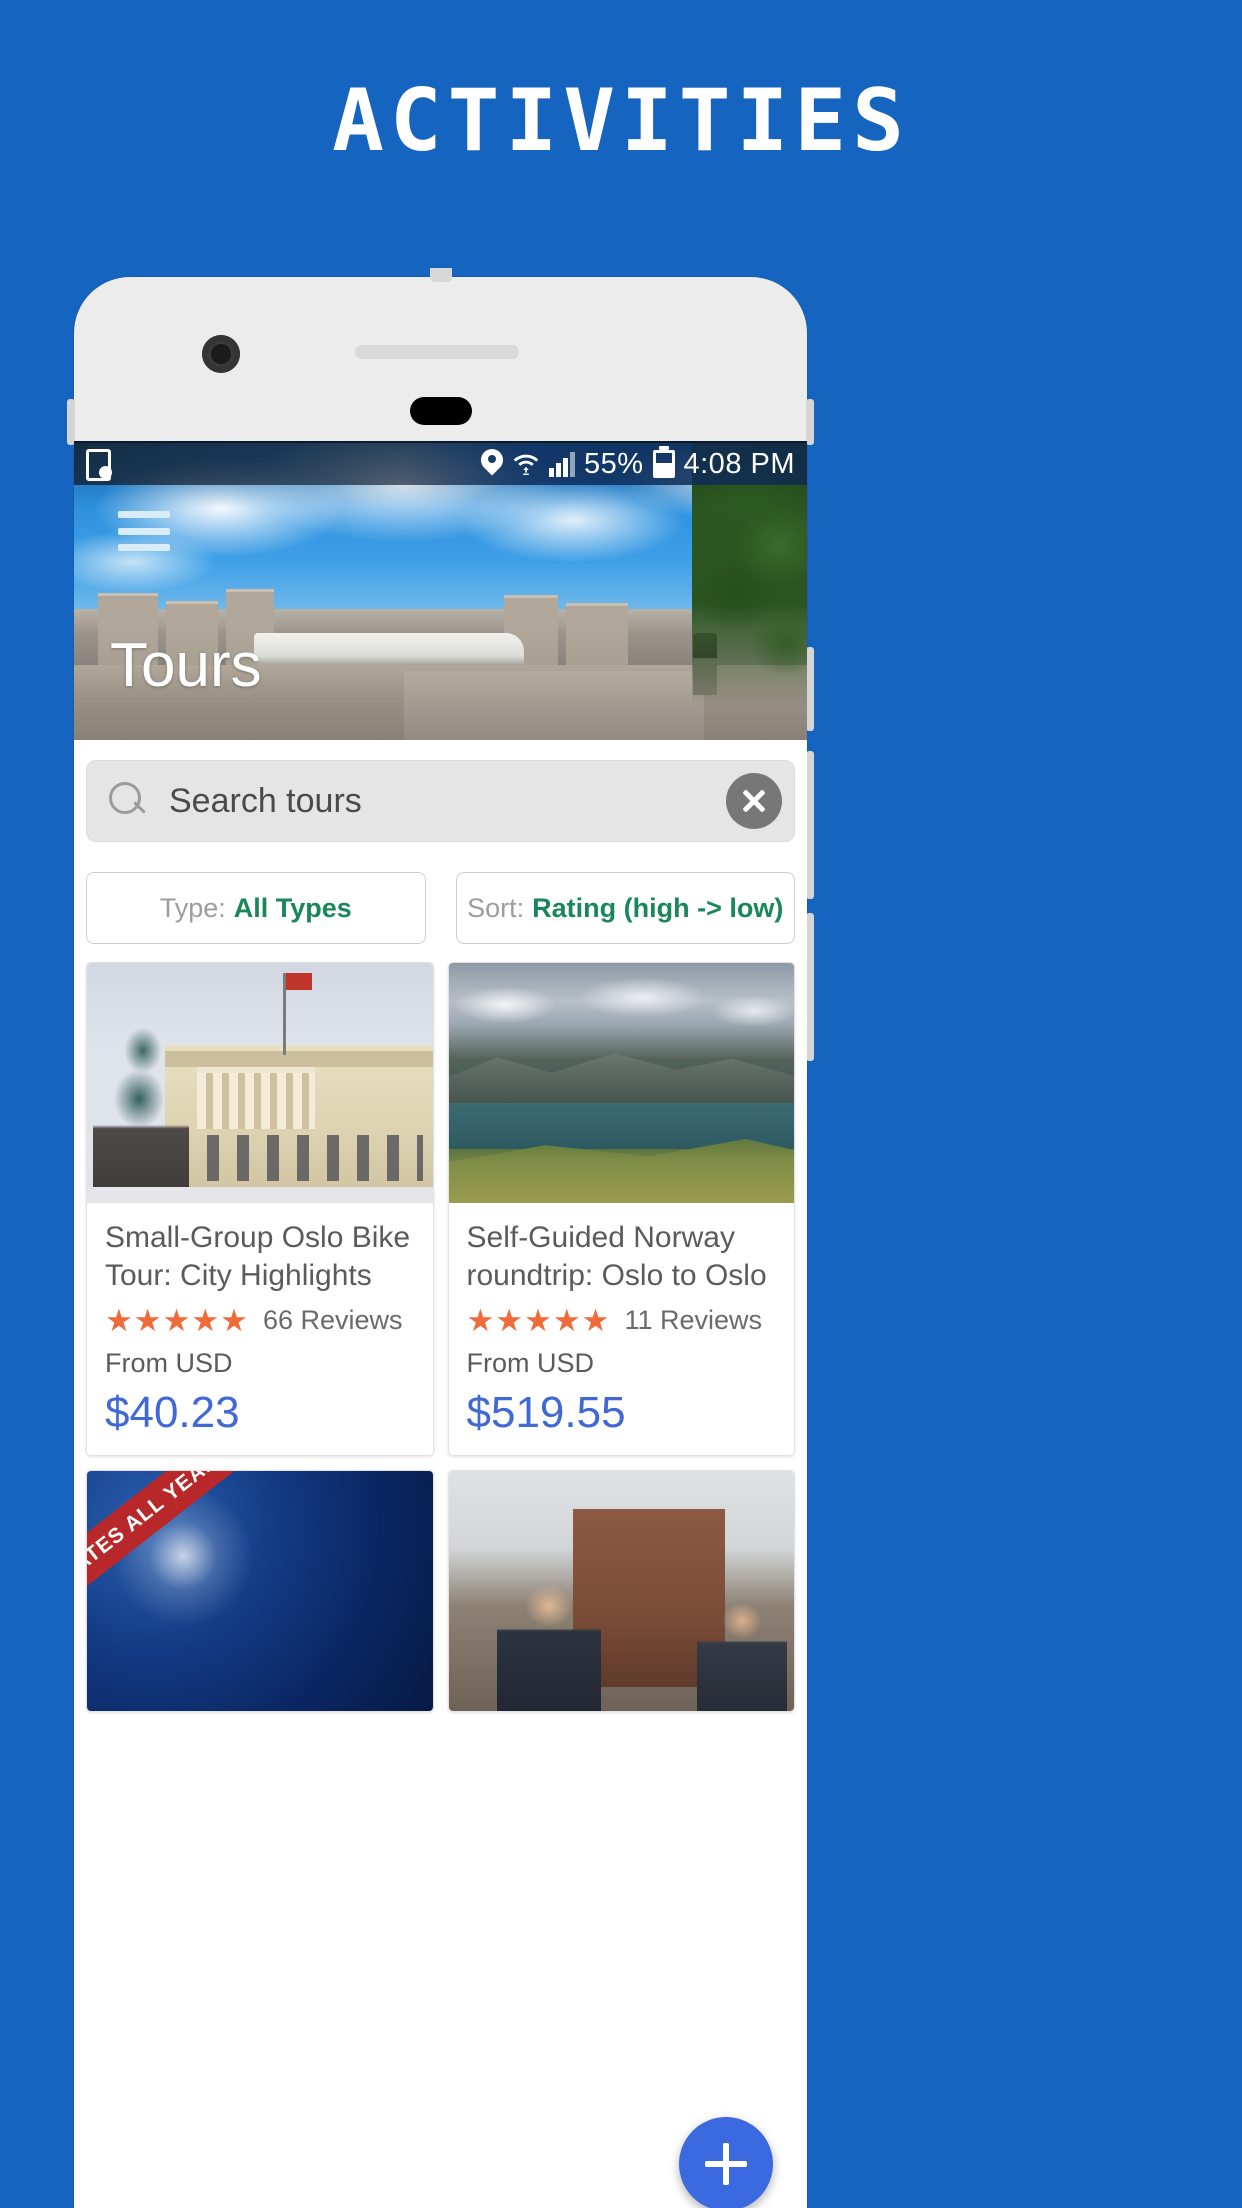 This screenshot has width=1242, height=2208. What do you see at coordinates (260, 1195) in the screenshot?
I see `palace-snow` at bounding box center [260, 1195].